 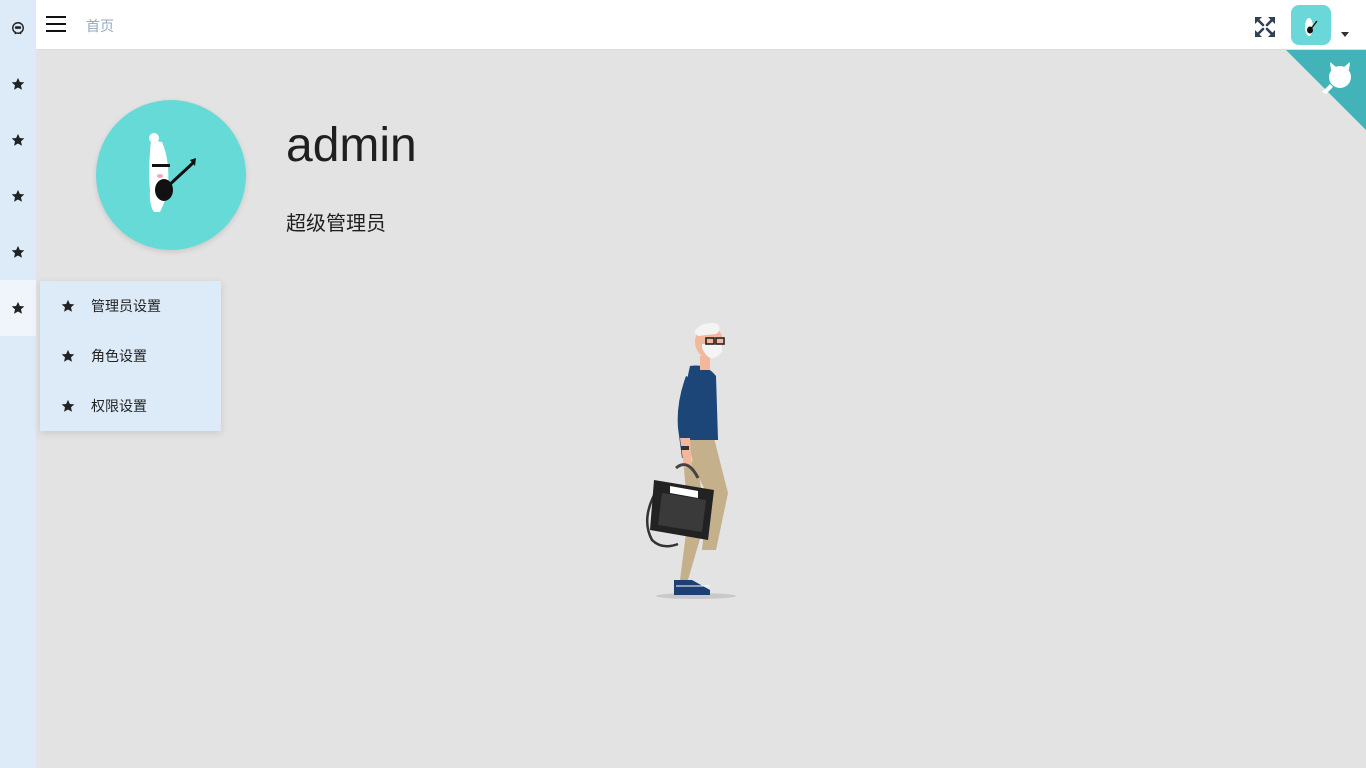 I want to click on hamburger-menu-icon, so click(x=56, y=24).